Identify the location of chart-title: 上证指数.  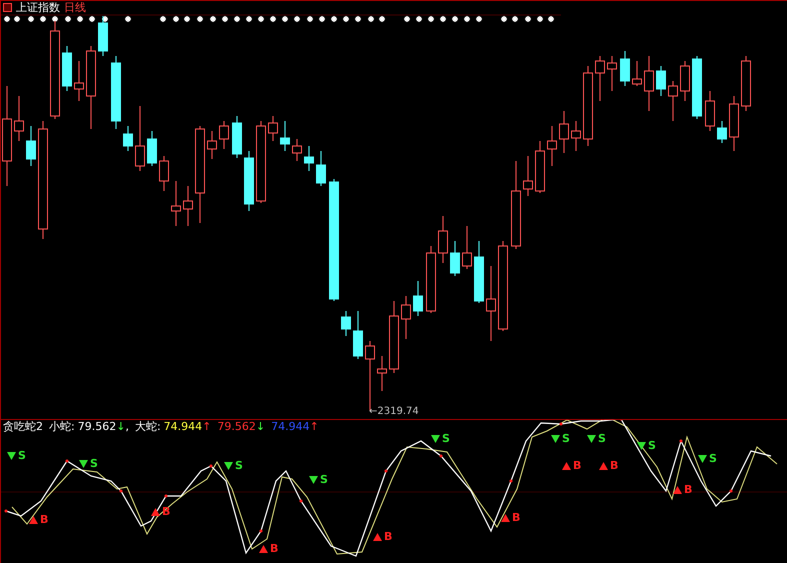
(38, 7).